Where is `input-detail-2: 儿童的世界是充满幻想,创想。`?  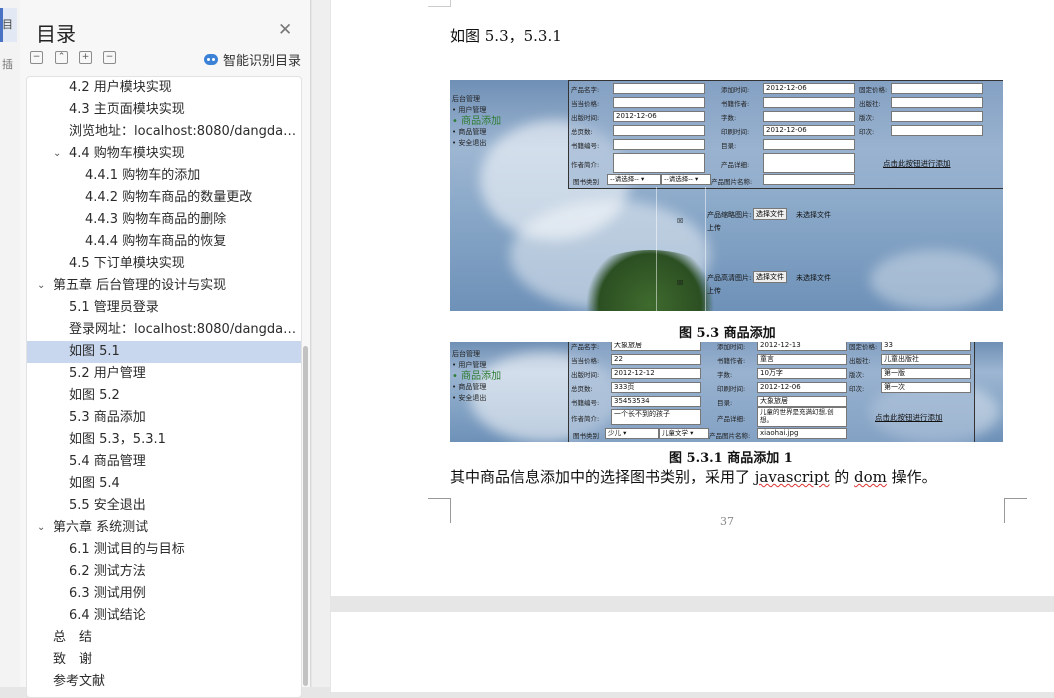 input-detail-2: 儿童的世界是充满幻想,创想。 is located at coordinates (802, 417).